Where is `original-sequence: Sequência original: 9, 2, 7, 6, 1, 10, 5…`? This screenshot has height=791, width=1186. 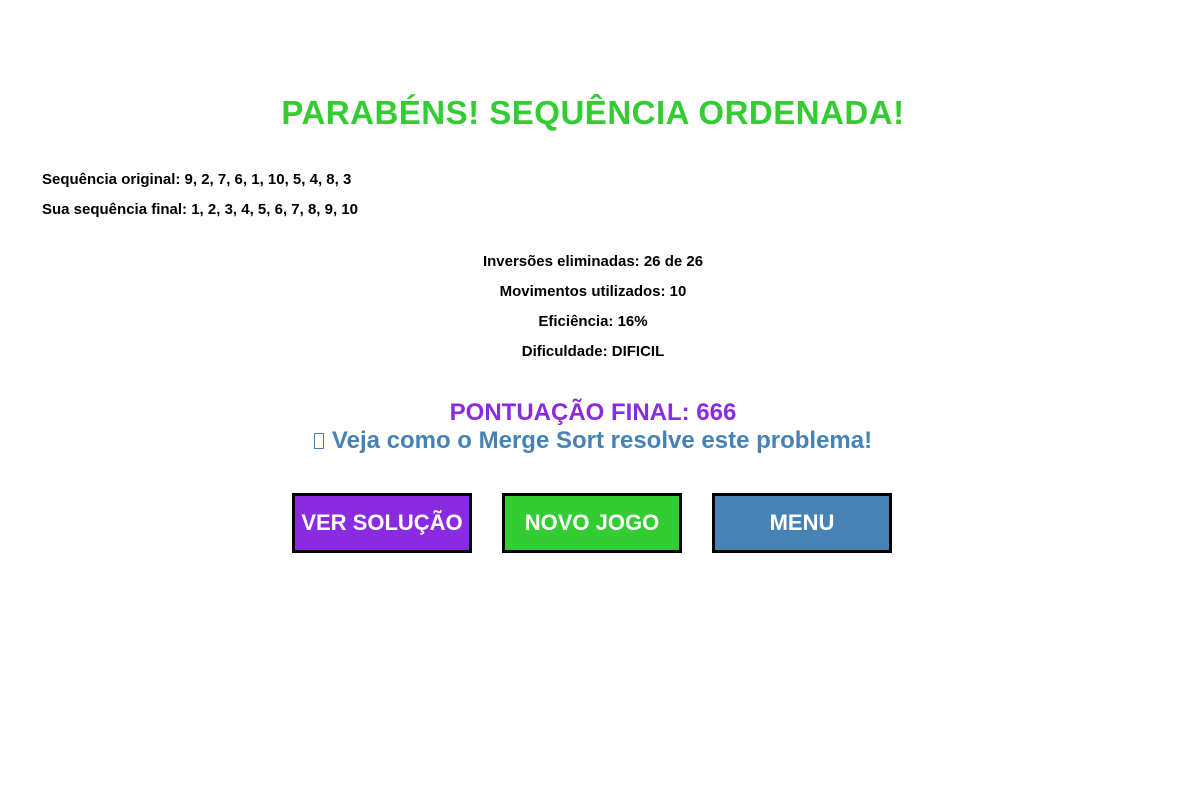
original-sequence: Sequência original: 9, 2, 7, 6, 1, 10, 5… is located at coordinates (197, 179).